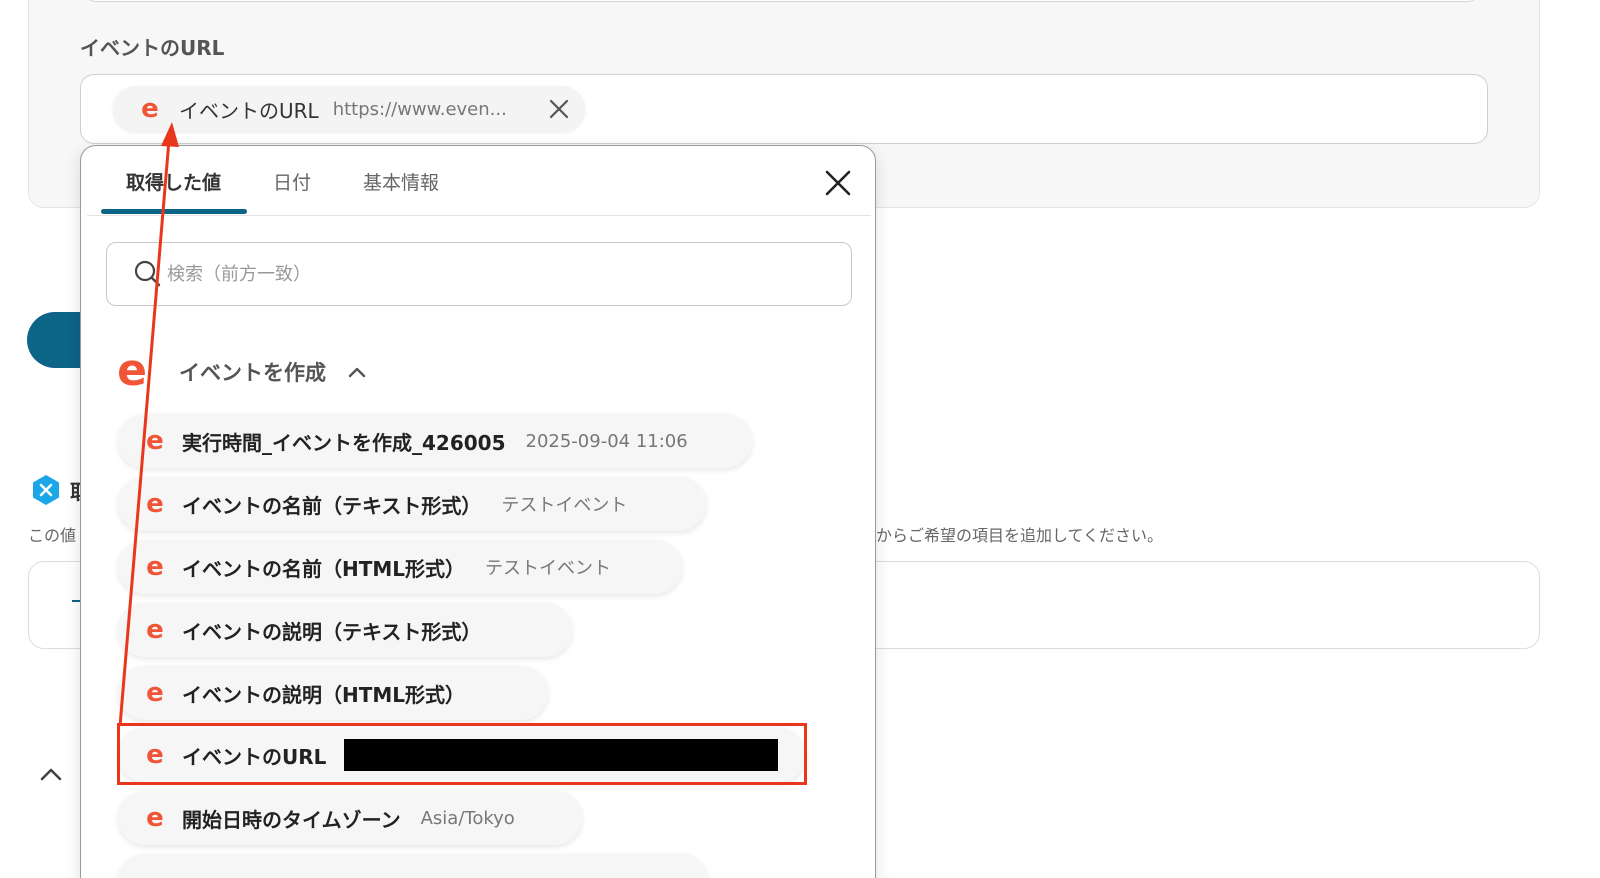  What do you see at coordinates (462, 754) in the screenshot?
I see `highlight-box` at bounding box center [462, 754].